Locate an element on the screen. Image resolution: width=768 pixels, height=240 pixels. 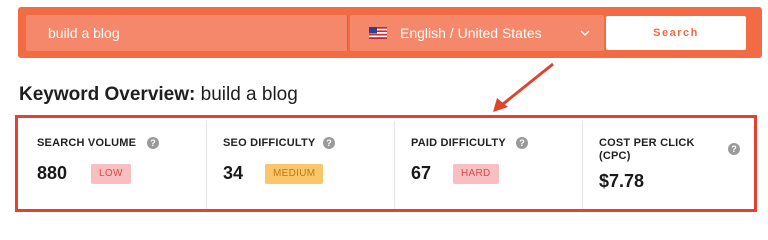
metric-label: COST PER CLICK (CPC) is located at coordinates (647, 150).